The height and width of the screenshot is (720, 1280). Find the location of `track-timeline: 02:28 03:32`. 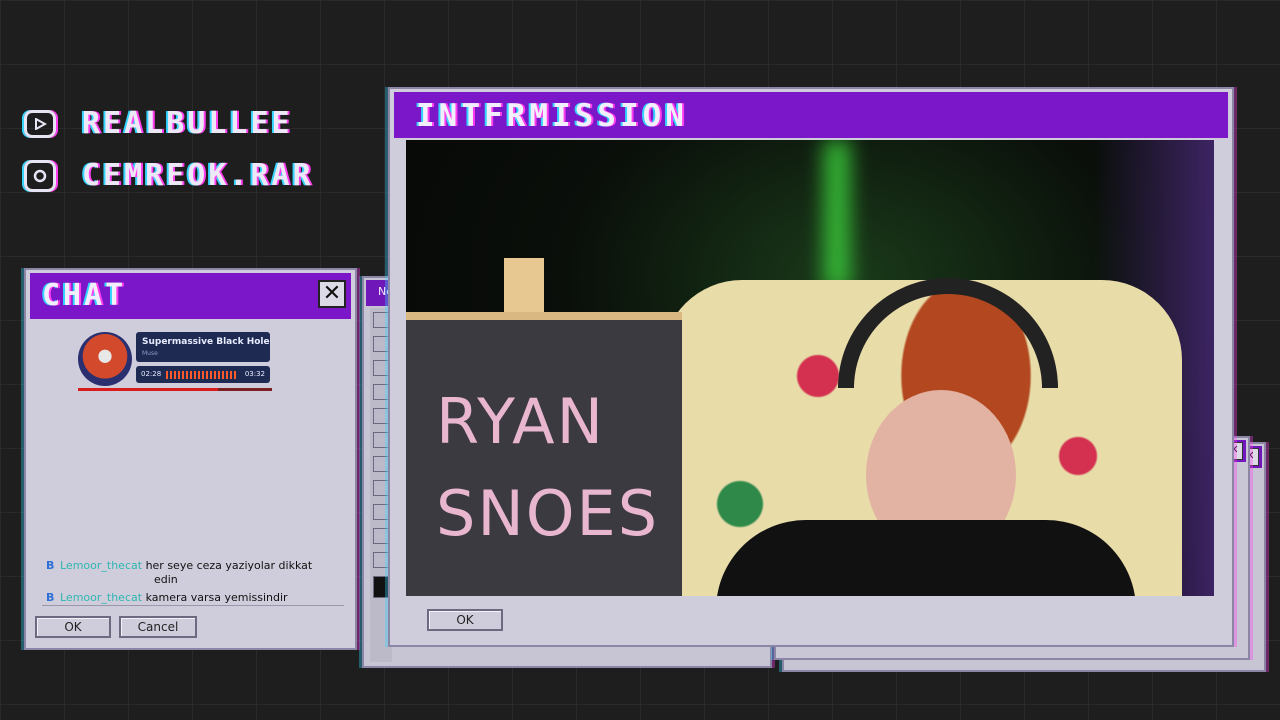

track-timeline: 02:28 03:32 is located at coordinates (203, 374).